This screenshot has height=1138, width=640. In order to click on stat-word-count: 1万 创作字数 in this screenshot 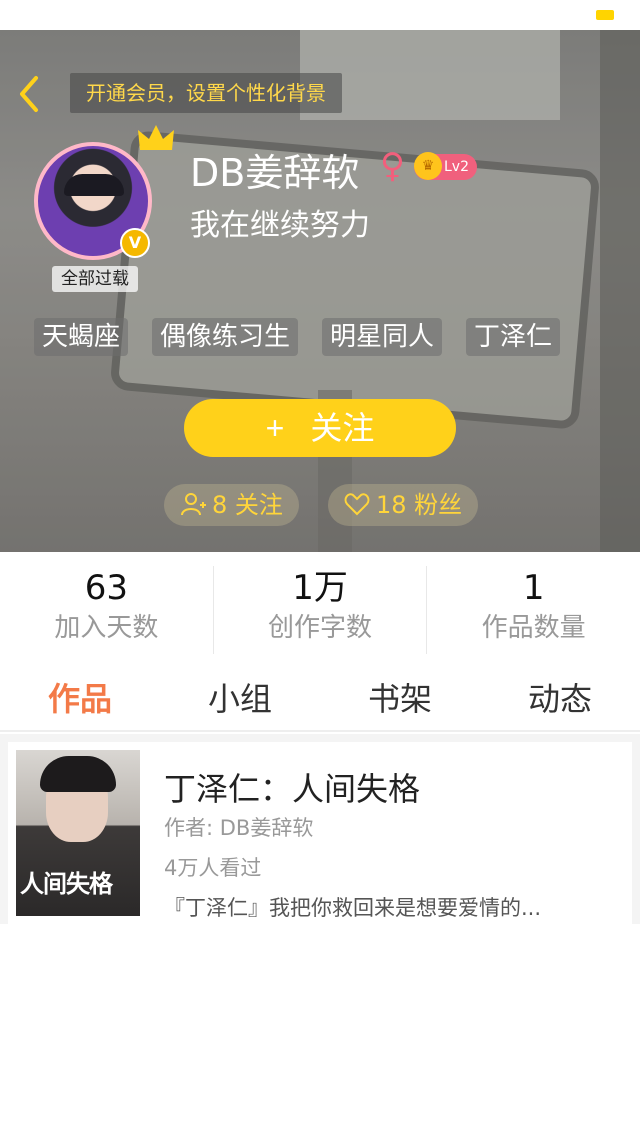, I will do `click(321, 610)`.